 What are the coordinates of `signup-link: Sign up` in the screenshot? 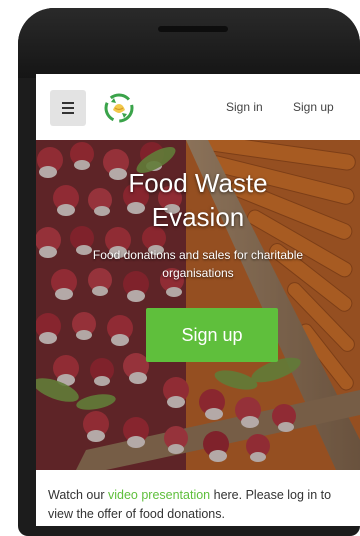 It's located at (313, 107).